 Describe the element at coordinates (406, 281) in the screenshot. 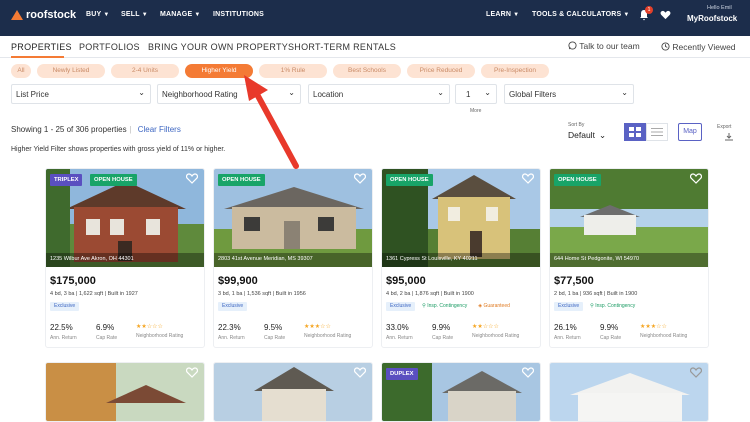

I see `property-price: $95,000` at that location.